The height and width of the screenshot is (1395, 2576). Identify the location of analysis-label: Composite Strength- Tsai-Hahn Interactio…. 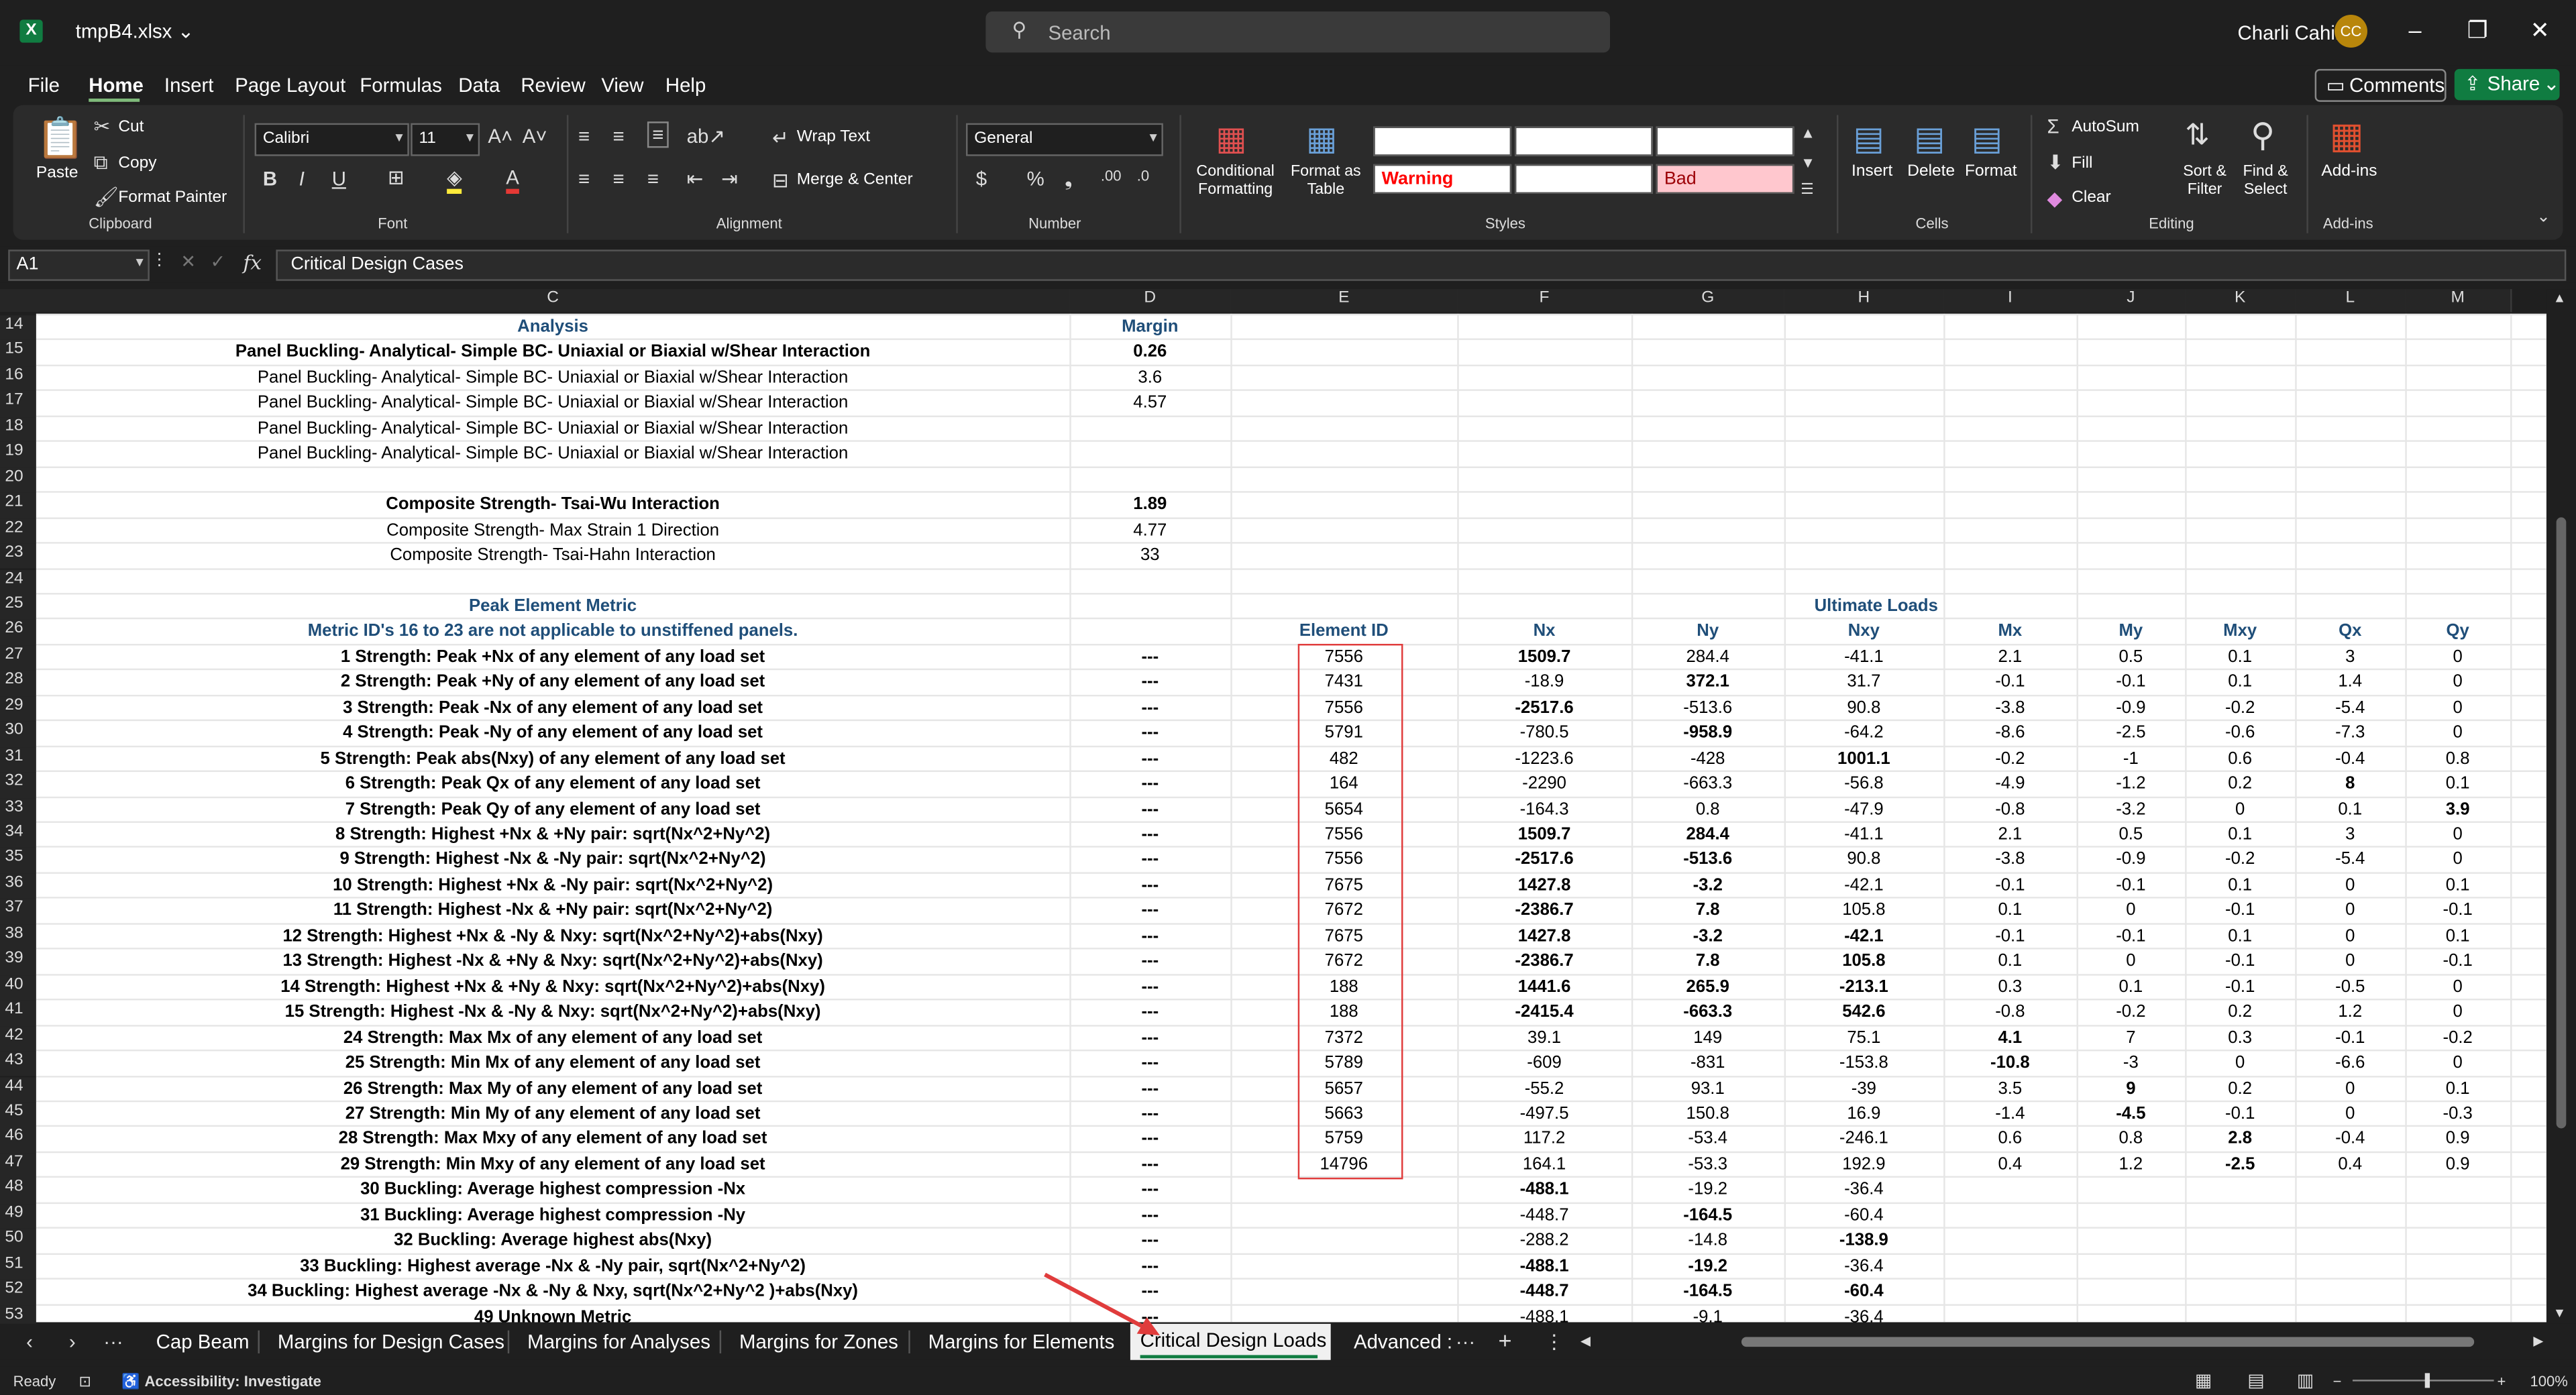
(552, 555).